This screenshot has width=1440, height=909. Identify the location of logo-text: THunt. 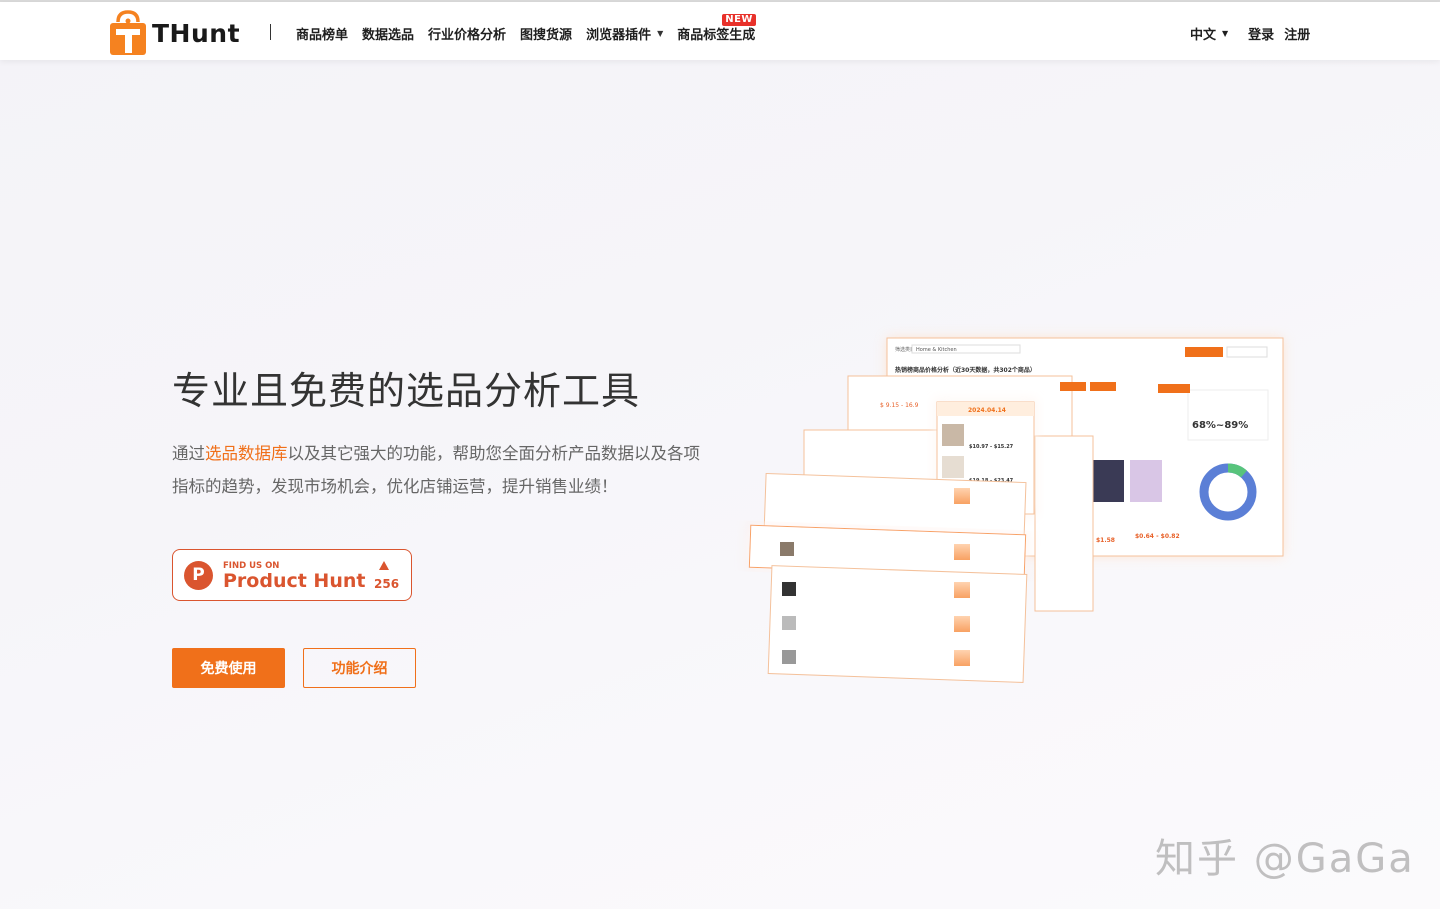
(196, 33).